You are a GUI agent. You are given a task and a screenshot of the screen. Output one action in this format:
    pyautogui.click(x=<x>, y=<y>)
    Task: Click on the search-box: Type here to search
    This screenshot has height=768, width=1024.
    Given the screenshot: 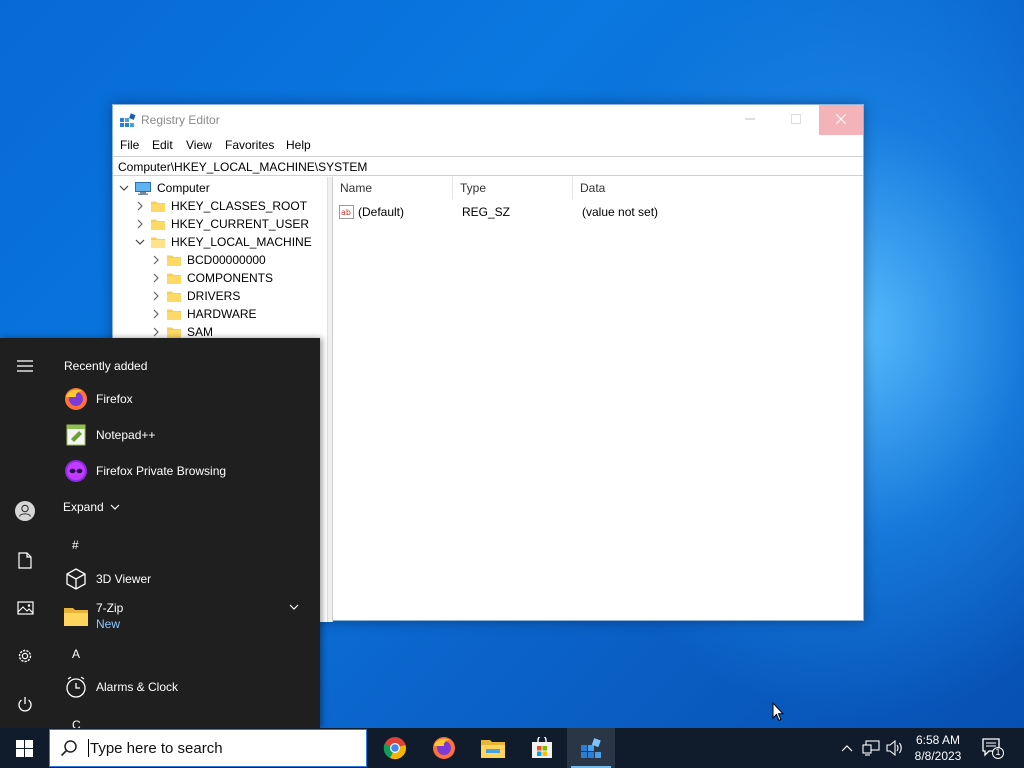 What is the action you would take?
    pyautogui.click(x=208, y=748)
    